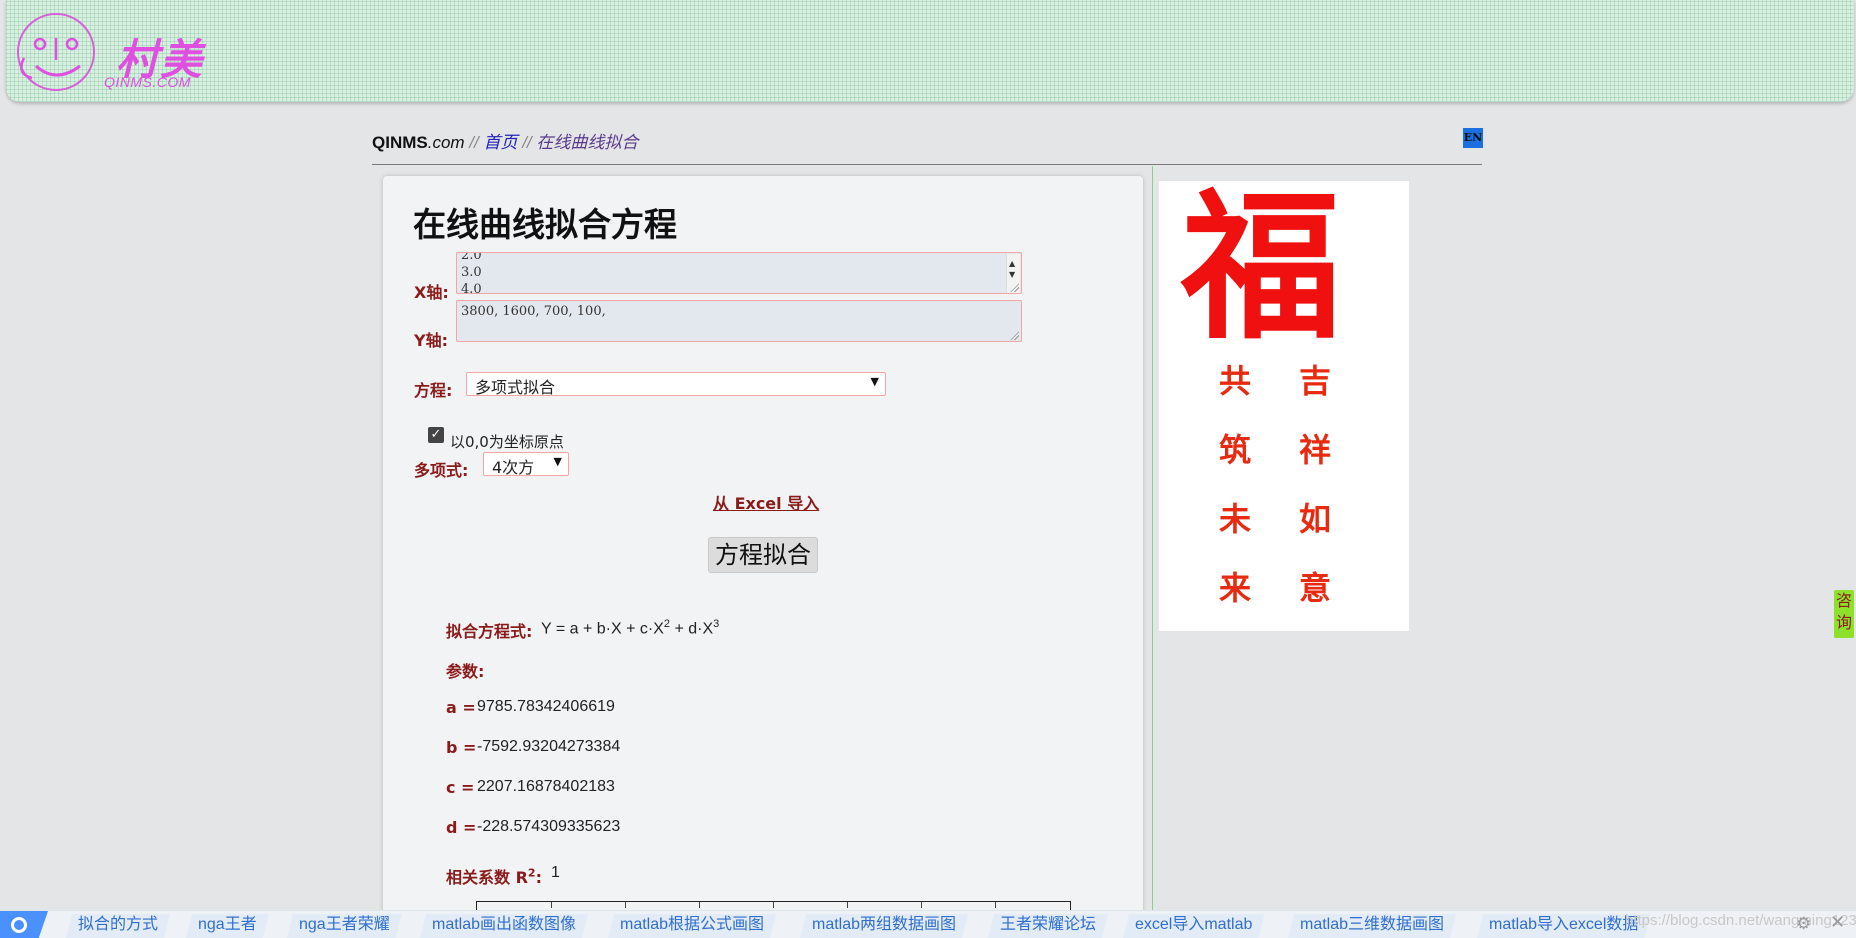 The height and width of the screenshot is (938, 1856). I want to click on breadcrumb: QINMS.com // 首页 // 在线曲线拟合, so click(505, 140).